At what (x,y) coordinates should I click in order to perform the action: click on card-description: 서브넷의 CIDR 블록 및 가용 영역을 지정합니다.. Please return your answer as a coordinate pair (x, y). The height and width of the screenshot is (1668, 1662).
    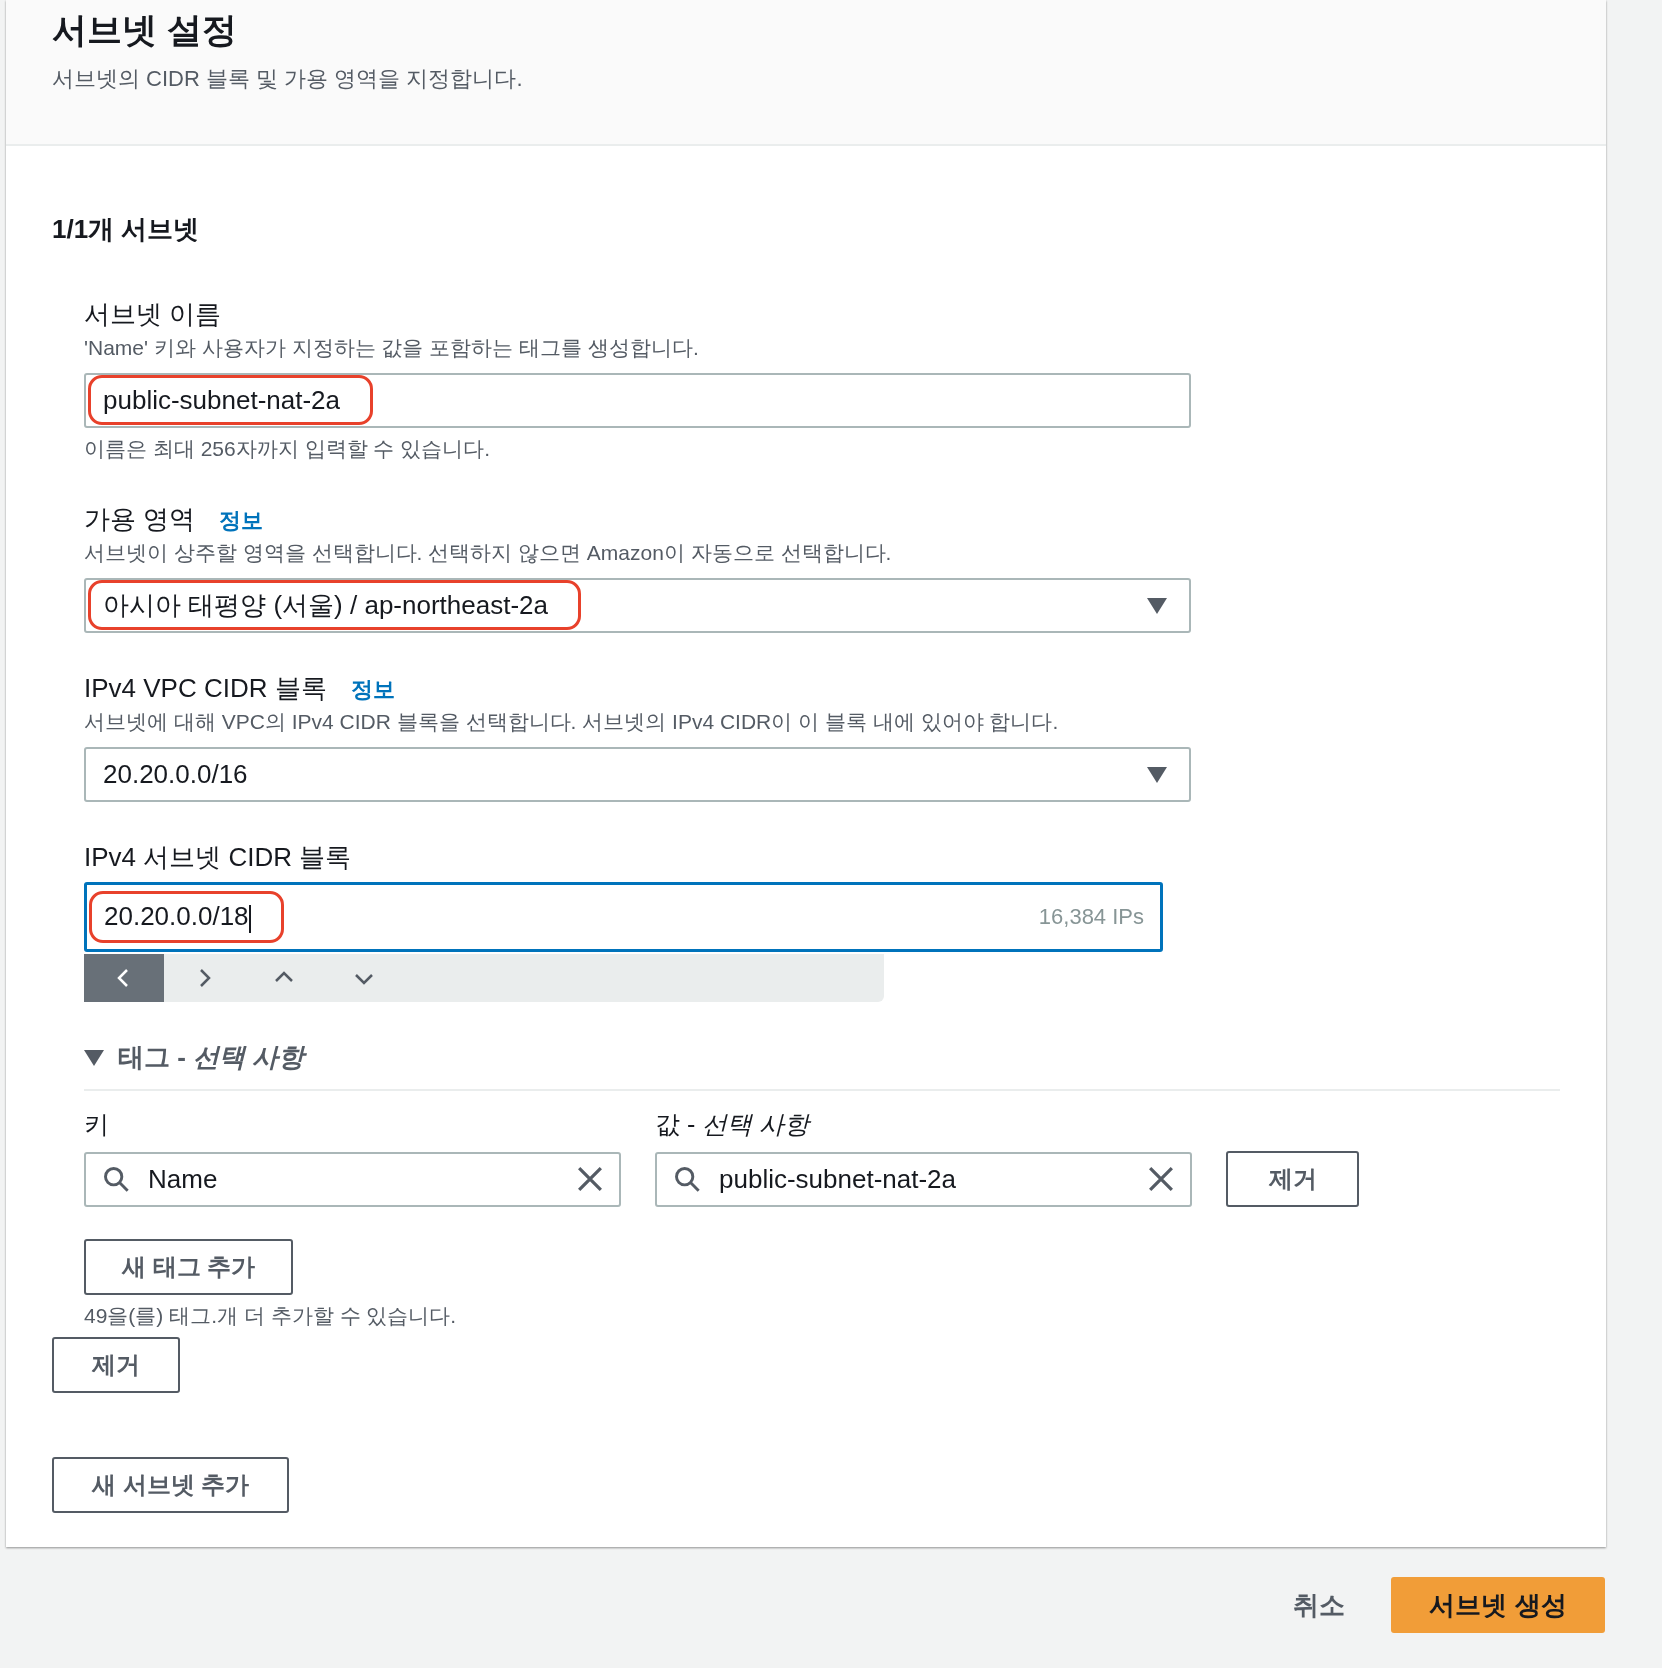
    Looking at the image, I should click on (288, 79).